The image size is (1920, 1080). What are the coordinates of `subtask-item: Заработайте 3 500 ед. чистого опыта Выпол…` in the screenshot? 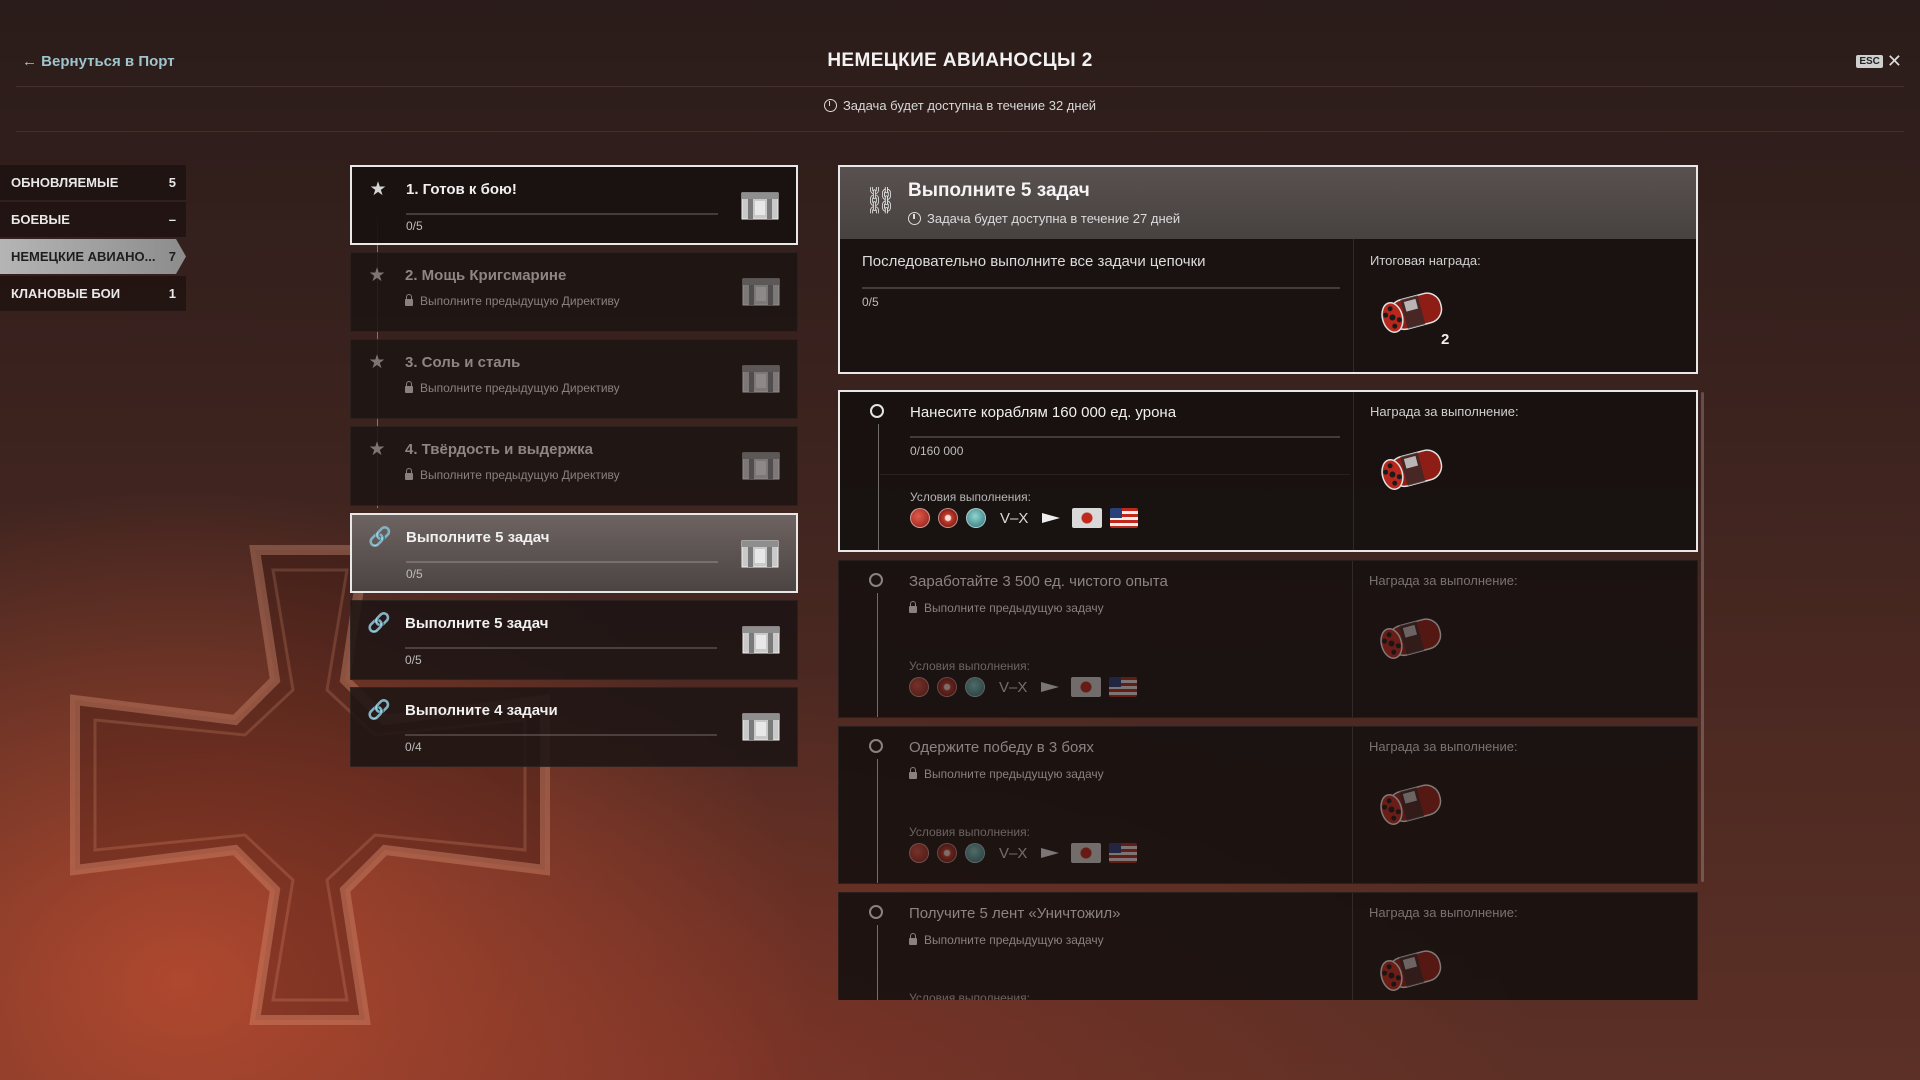 It's located at (1268, 639).